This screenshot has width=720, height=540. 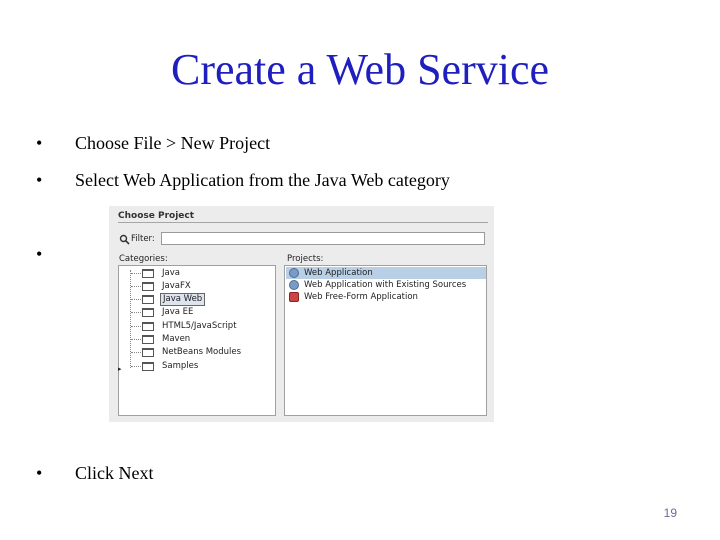 I want to click on filter-label: Filter:, so click(x=143, y=239).